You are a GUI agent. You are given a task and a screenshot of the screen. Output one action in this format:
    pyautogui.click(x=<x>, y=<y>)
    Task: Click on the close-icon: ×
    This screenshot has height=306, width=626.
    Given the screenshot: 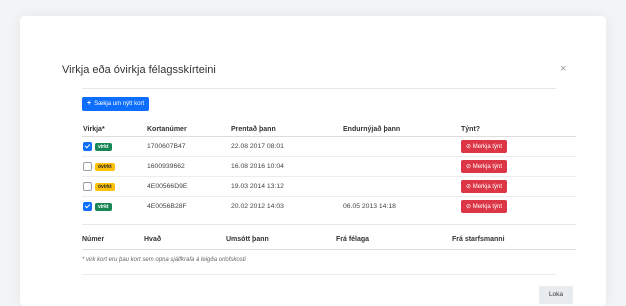 What is the action you would take?
    pyautogui.click(x=563, y=69)
    